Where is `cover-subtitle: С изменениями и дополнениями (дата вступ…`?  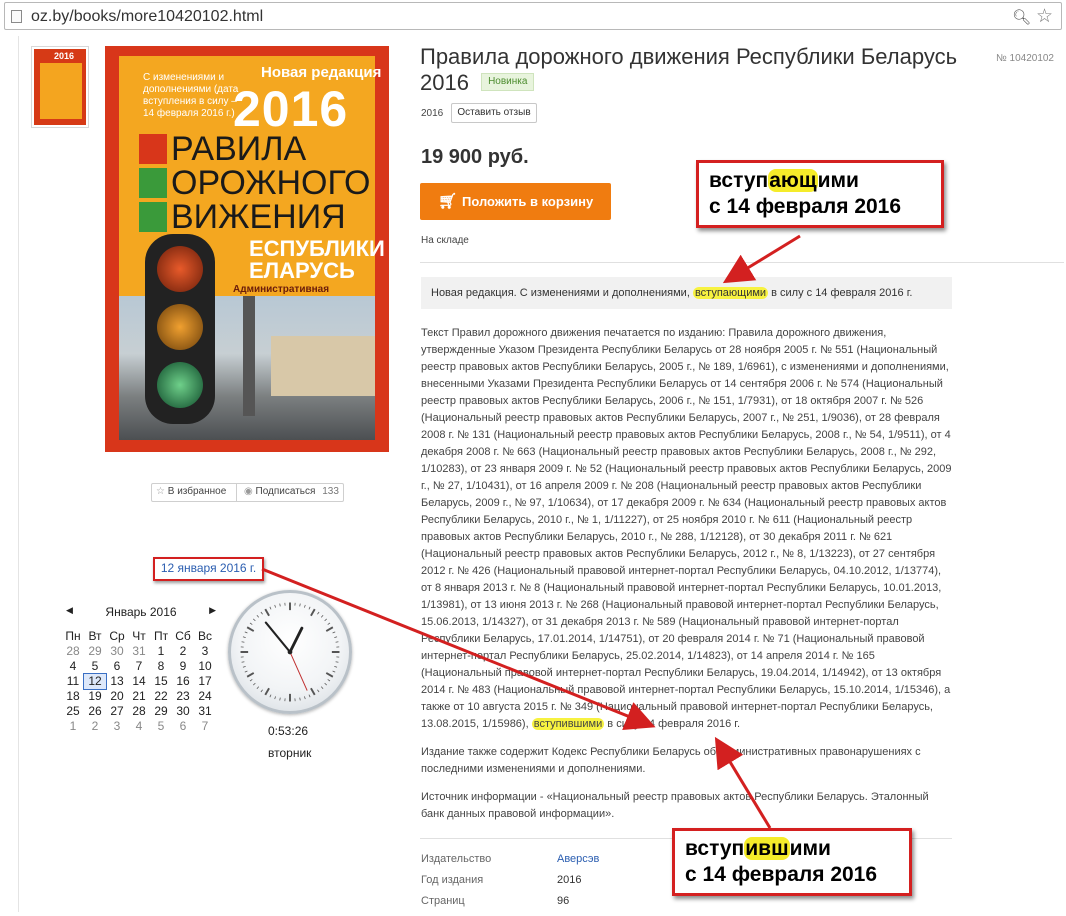 cover-subtitle: С изменениями и дополнениями (дата вступ… is located at coordinates (193, 96).